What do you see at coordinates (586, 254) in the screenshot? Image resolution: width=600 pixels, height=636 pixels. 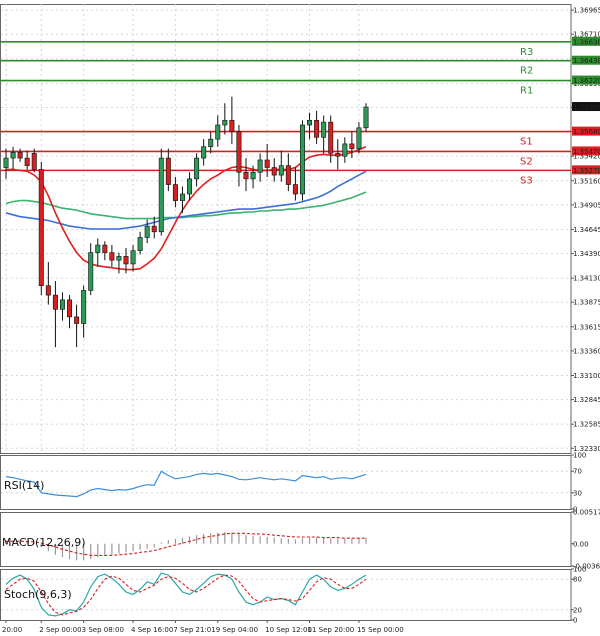 I see `price-tick-label: 1.34390` at bounding box center [586, 254].